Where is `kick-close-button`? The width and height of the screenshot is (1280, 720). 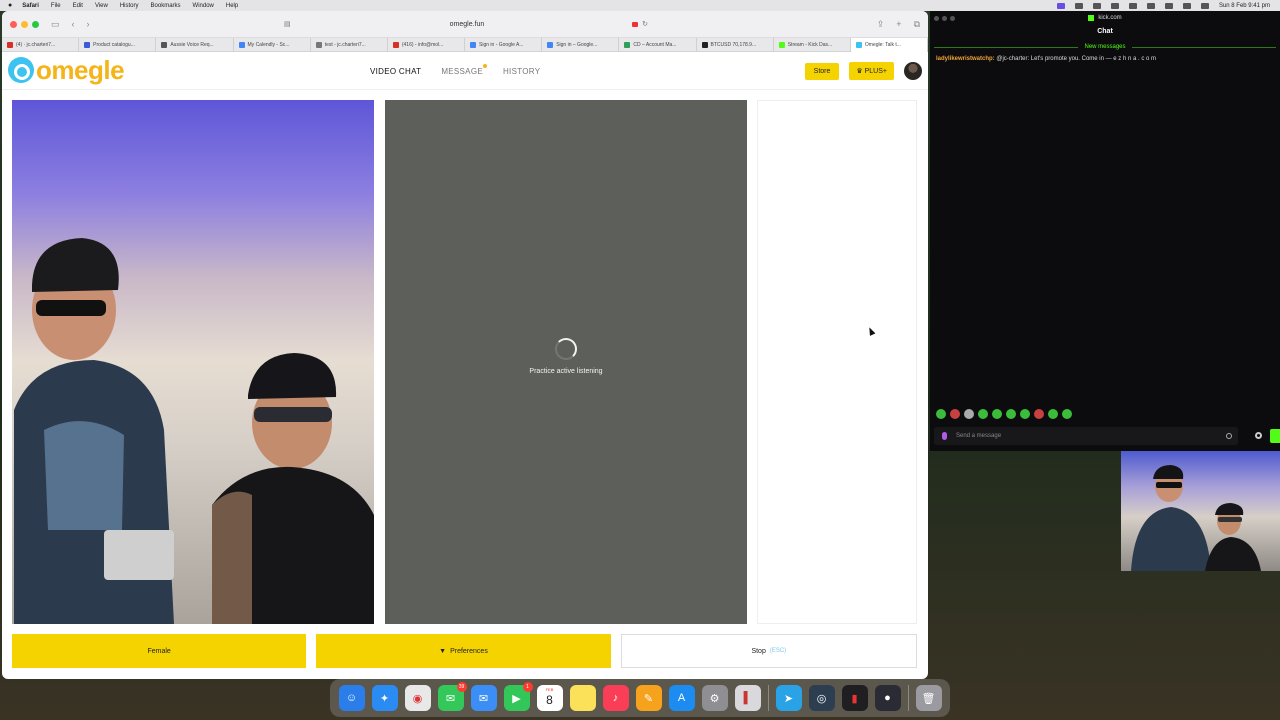
kick-close-button is located at coordinates (936, 18).